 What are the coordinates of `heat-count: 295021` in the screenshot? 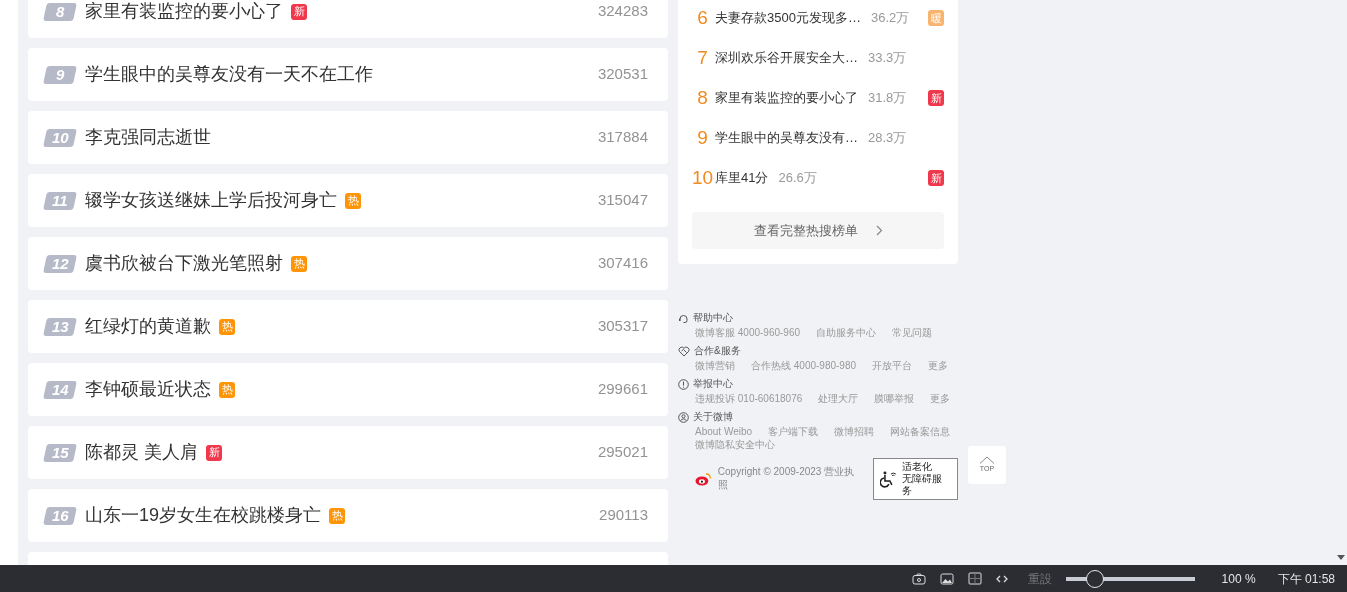 It's located at (622, 452).